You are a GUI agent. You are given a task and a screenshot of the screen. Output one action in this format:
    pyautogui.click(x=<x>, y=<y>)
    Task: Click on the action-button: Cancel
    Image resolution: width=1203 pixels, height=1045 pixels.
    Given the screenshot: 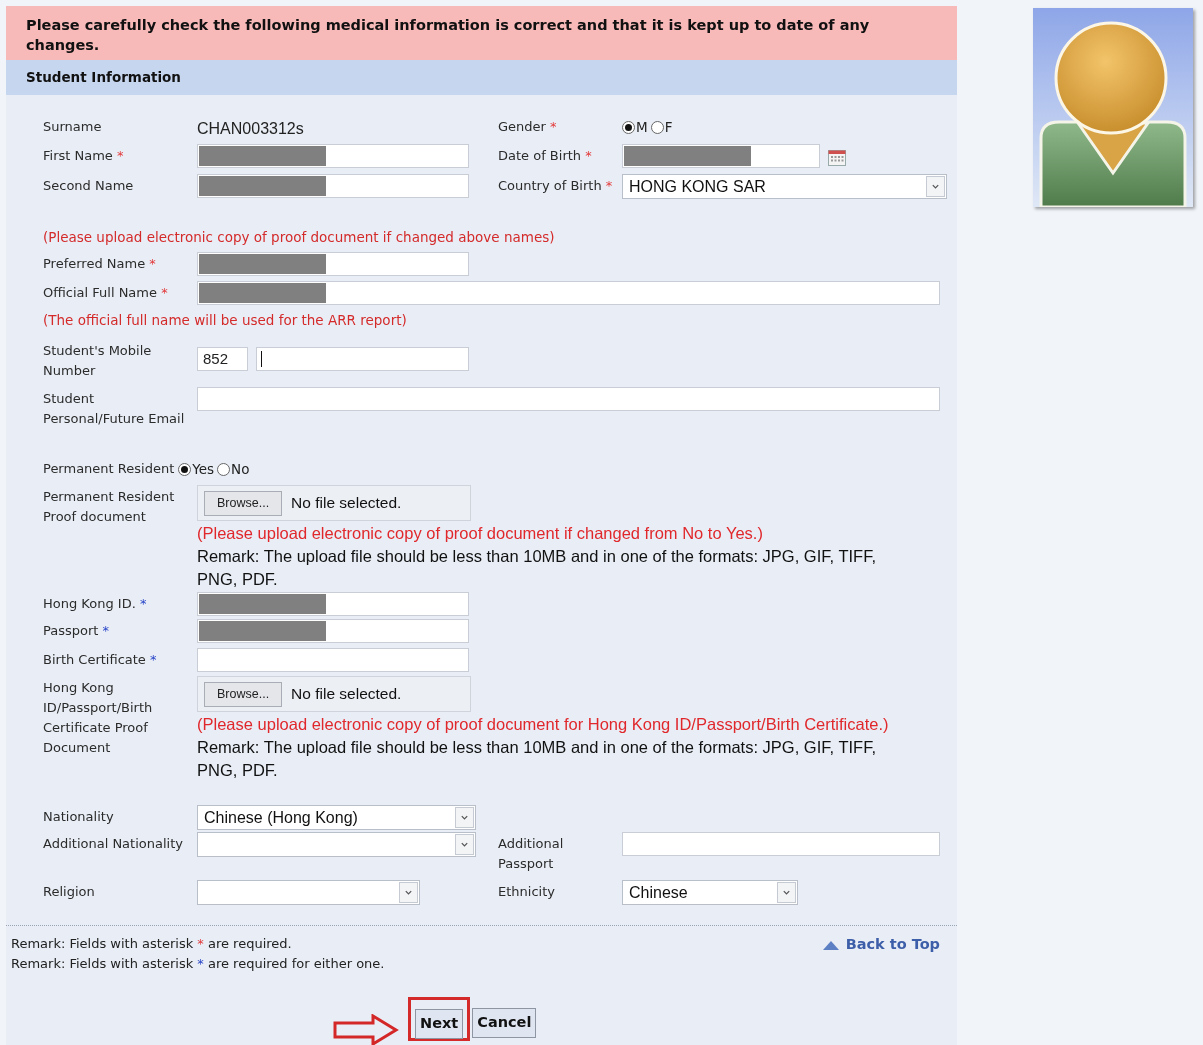 What is the action you would take?
    pyautogui.click(x=504, y=1023)
    